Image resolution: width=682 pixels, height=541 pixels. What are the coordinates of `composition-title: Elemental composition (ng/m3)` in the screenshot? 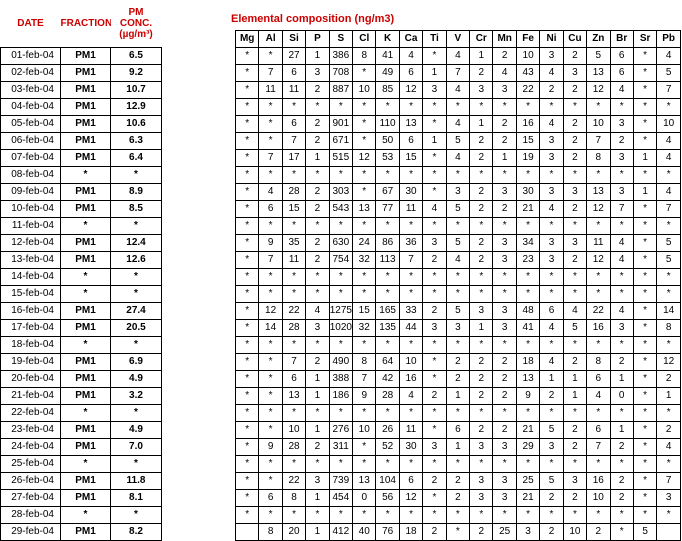 It's located at (313, 19).